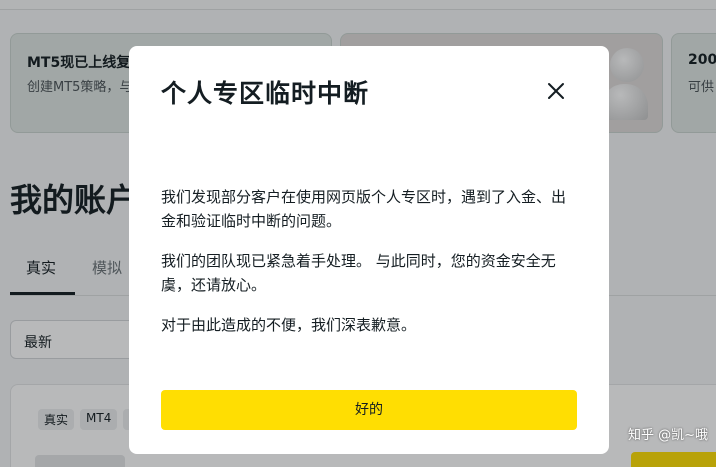 The width and height of the screenshot is (716, 467). I want to click on dialog-paragraph: 我们发现部分客户在使用网页版个人专区时，遇到了入金、出金和验证临时中断的问题。, so click(364, 209).